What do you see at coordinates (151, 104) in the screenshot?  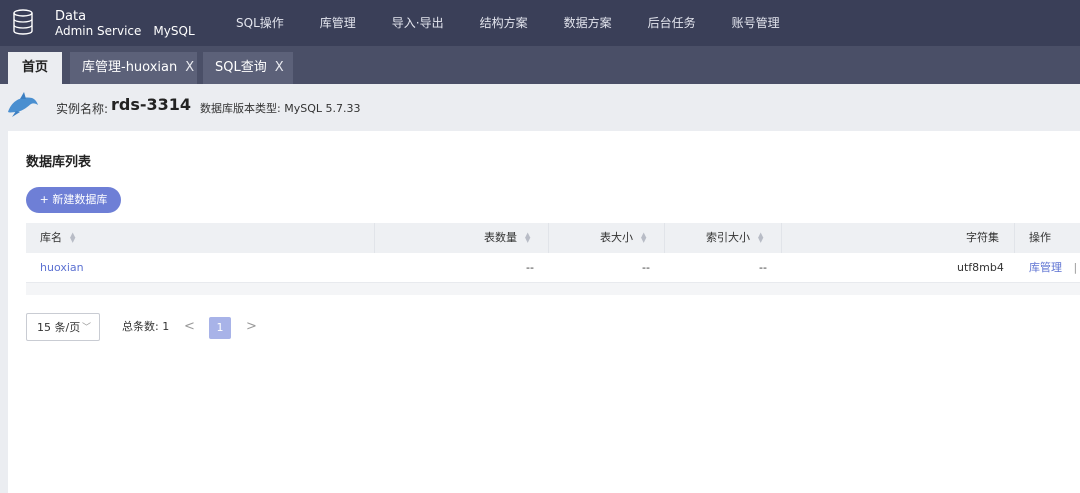 I see `instance-name: rds-3314` at bounding box center [151, 104].